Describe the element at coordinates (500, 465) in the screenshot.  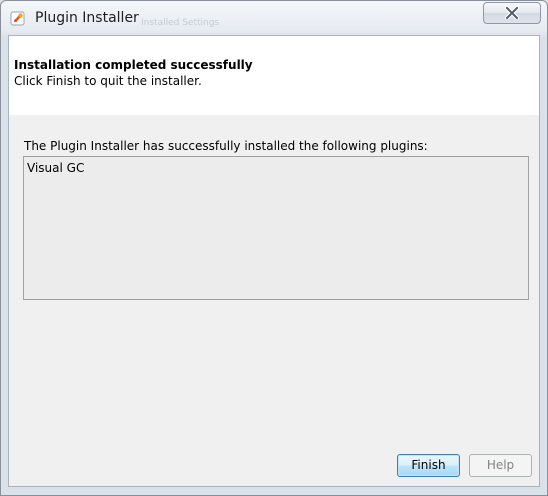
I see `help-button: Help` at that location.